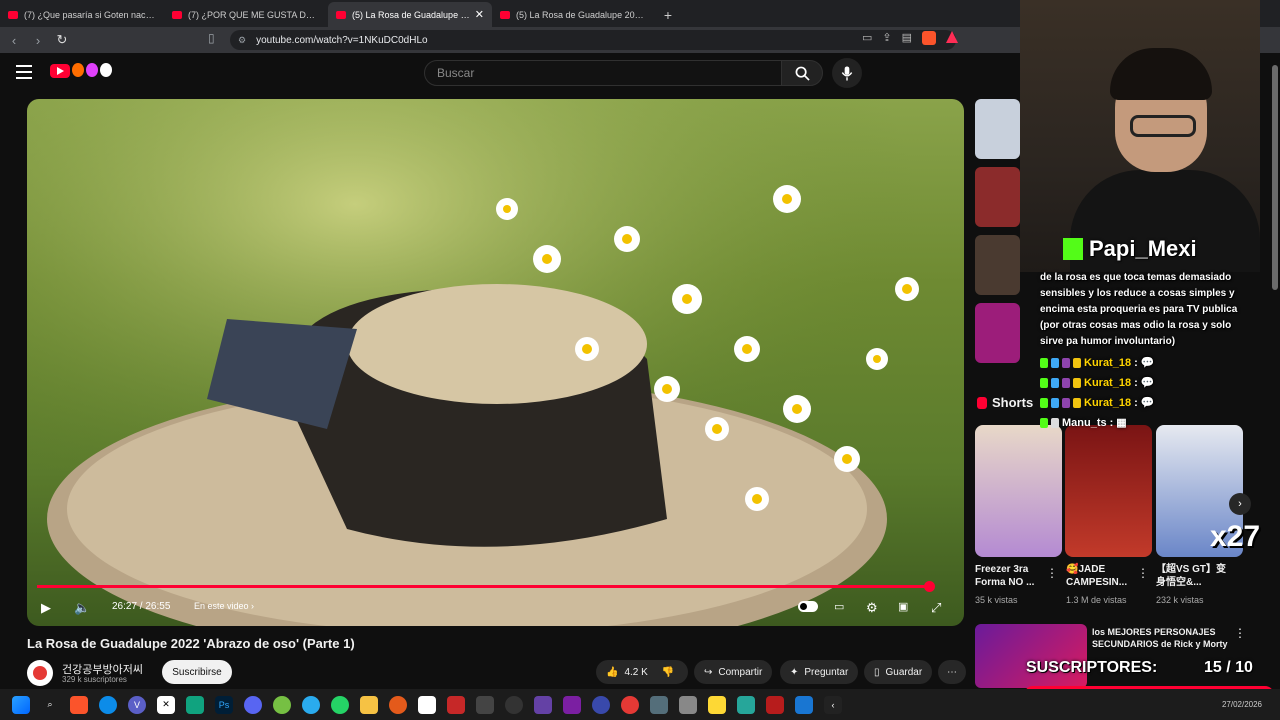  I want to click on gift-badge-icon, so click(1066, 402).